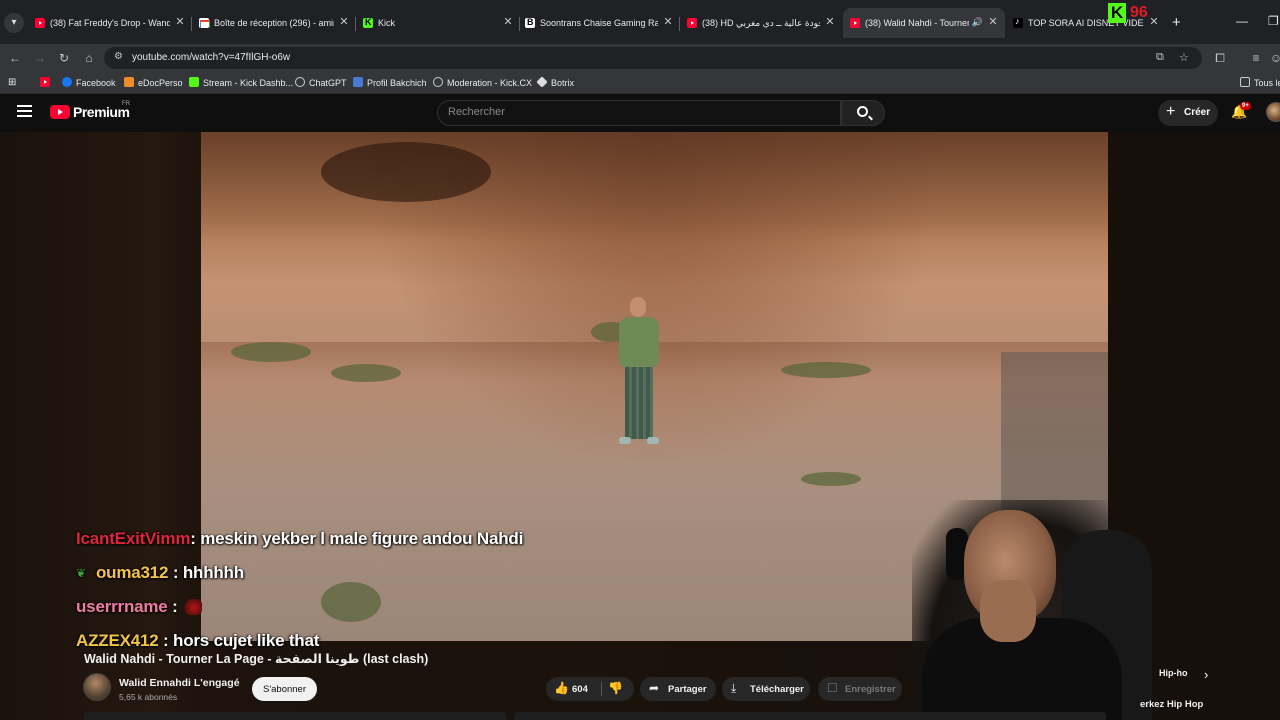  Describe the element at coordinates (1274, 58) in the screenshot. I see `profile-icon: ☺` at that location.